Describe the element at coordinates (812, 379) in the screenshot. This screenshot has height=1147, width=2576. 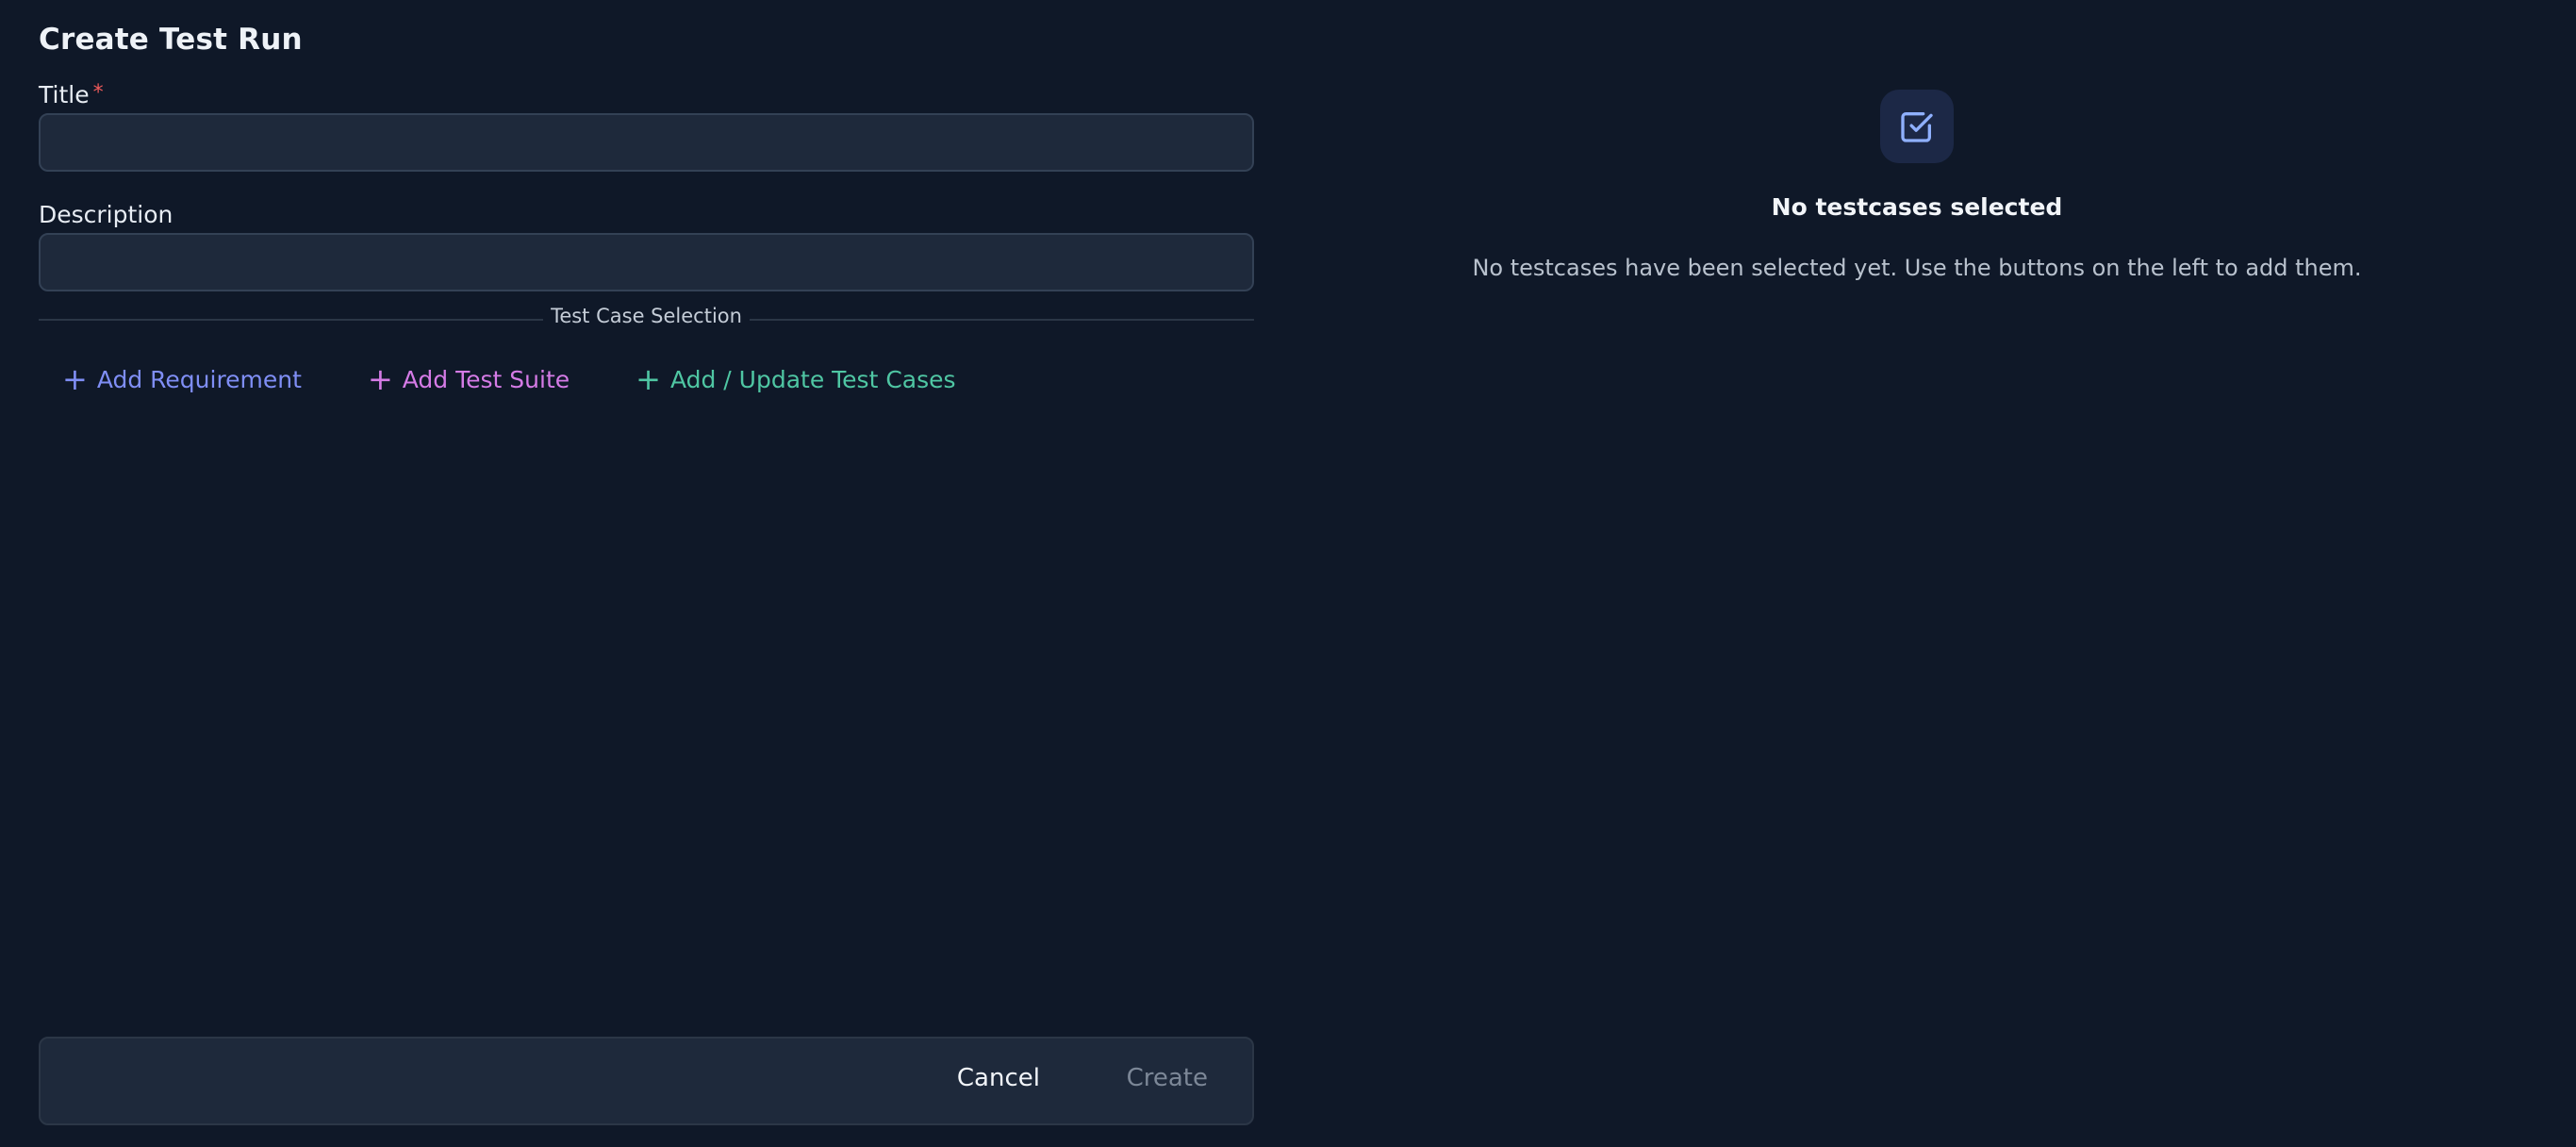
I see `add-update-test-cases-label: Add / Update Test Cases` at that location.